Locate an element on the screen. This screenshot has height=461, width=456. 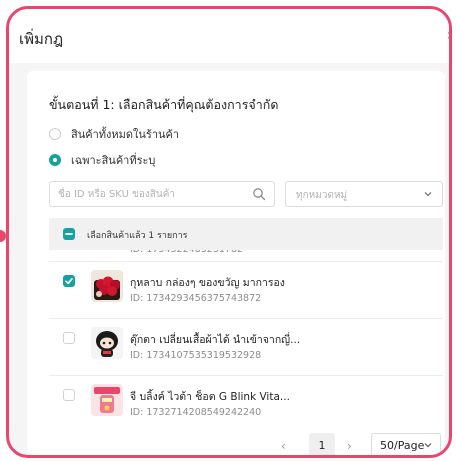
search-field is located at coordinates (162, 194).